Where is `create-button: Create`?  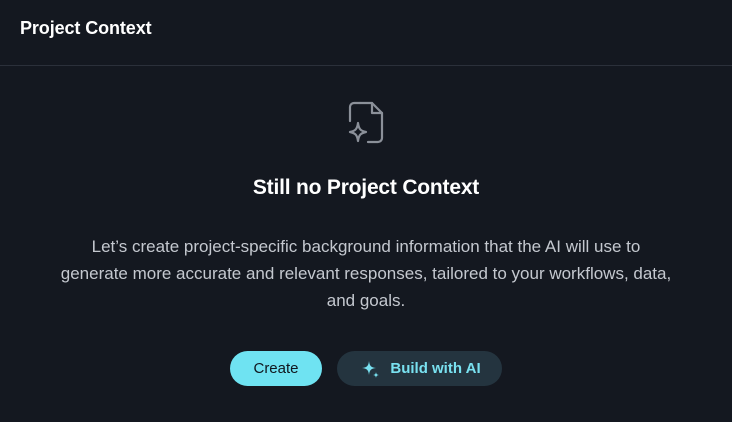
create-button: Create is located at coordinates (276, 368).